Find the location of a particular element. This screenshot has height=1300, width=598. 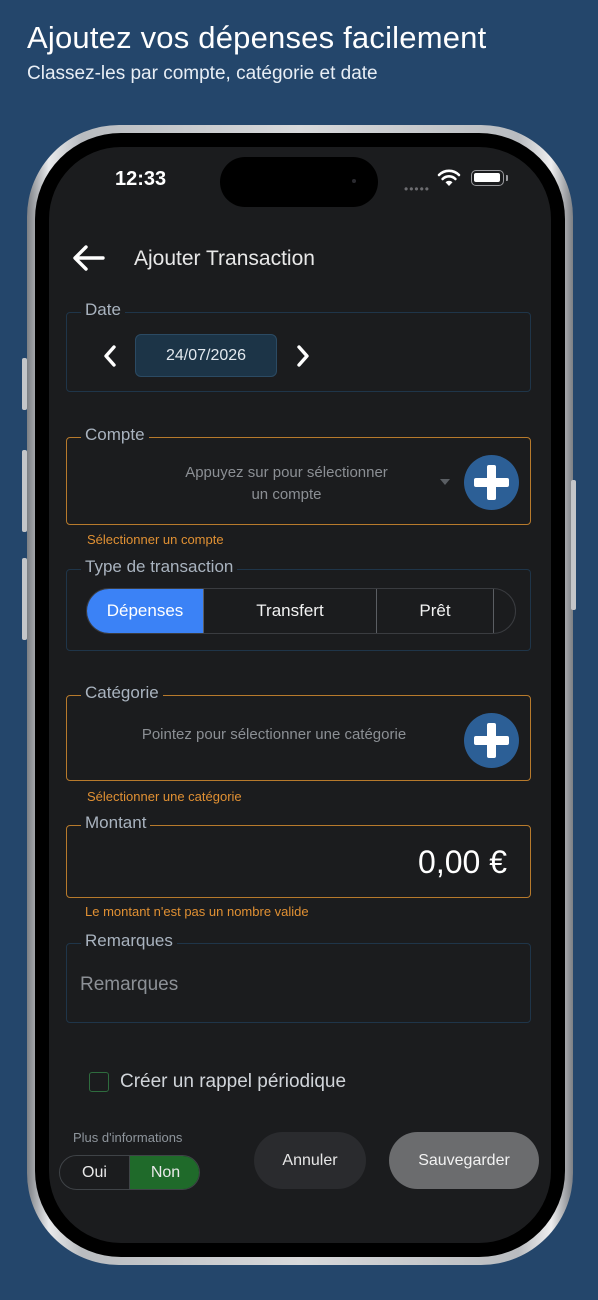

battery-tip is located at coordinates (507, 178).